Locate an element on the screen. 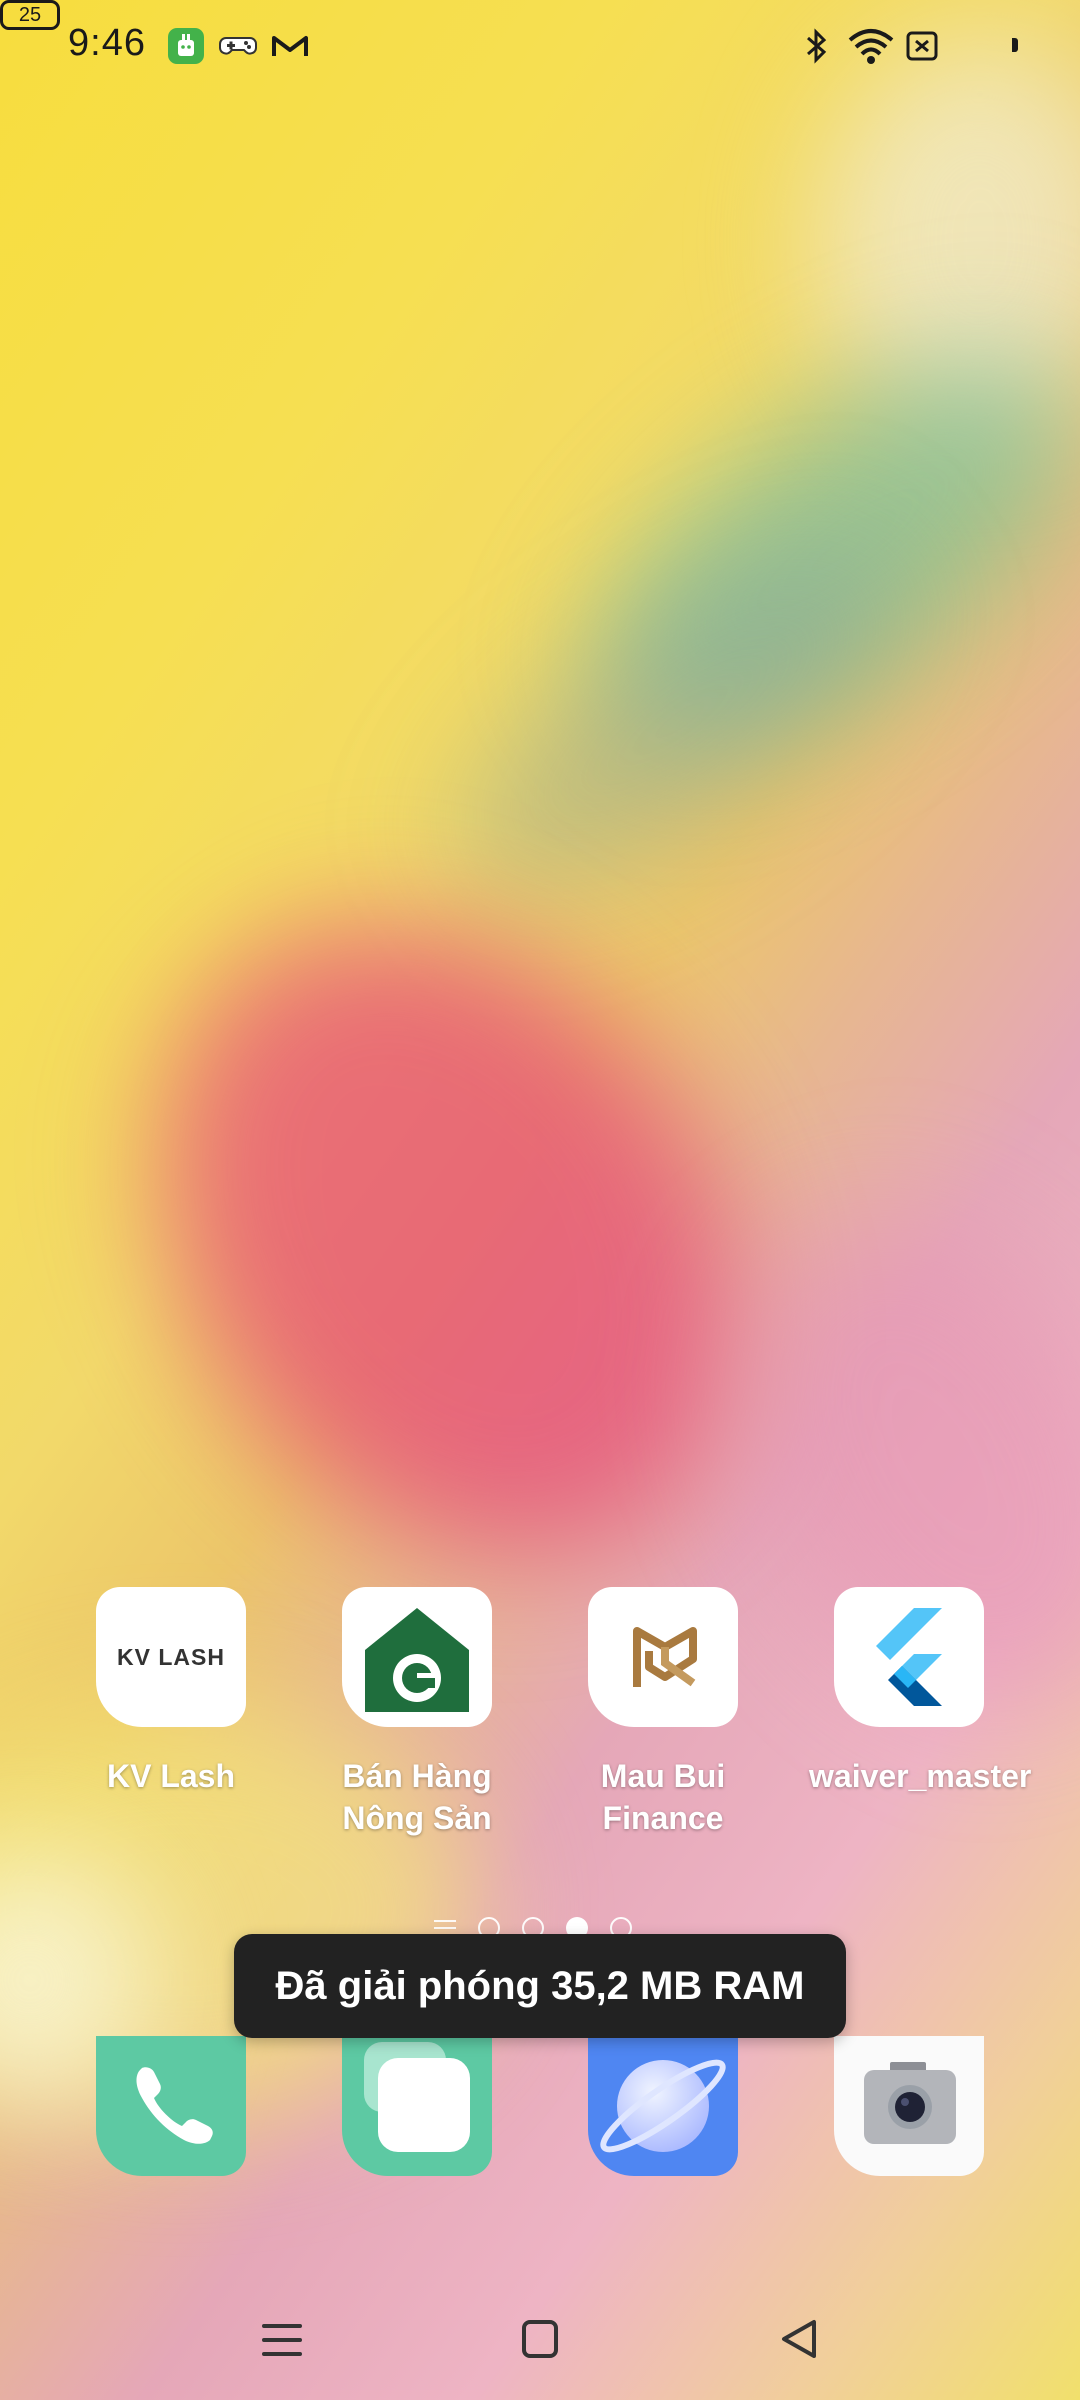 The height and width of the screenshot is (2400, 1080). app-ban-hang-nong-san: Bán Hàng Nông Sản is located at coordinates (417, 1713).